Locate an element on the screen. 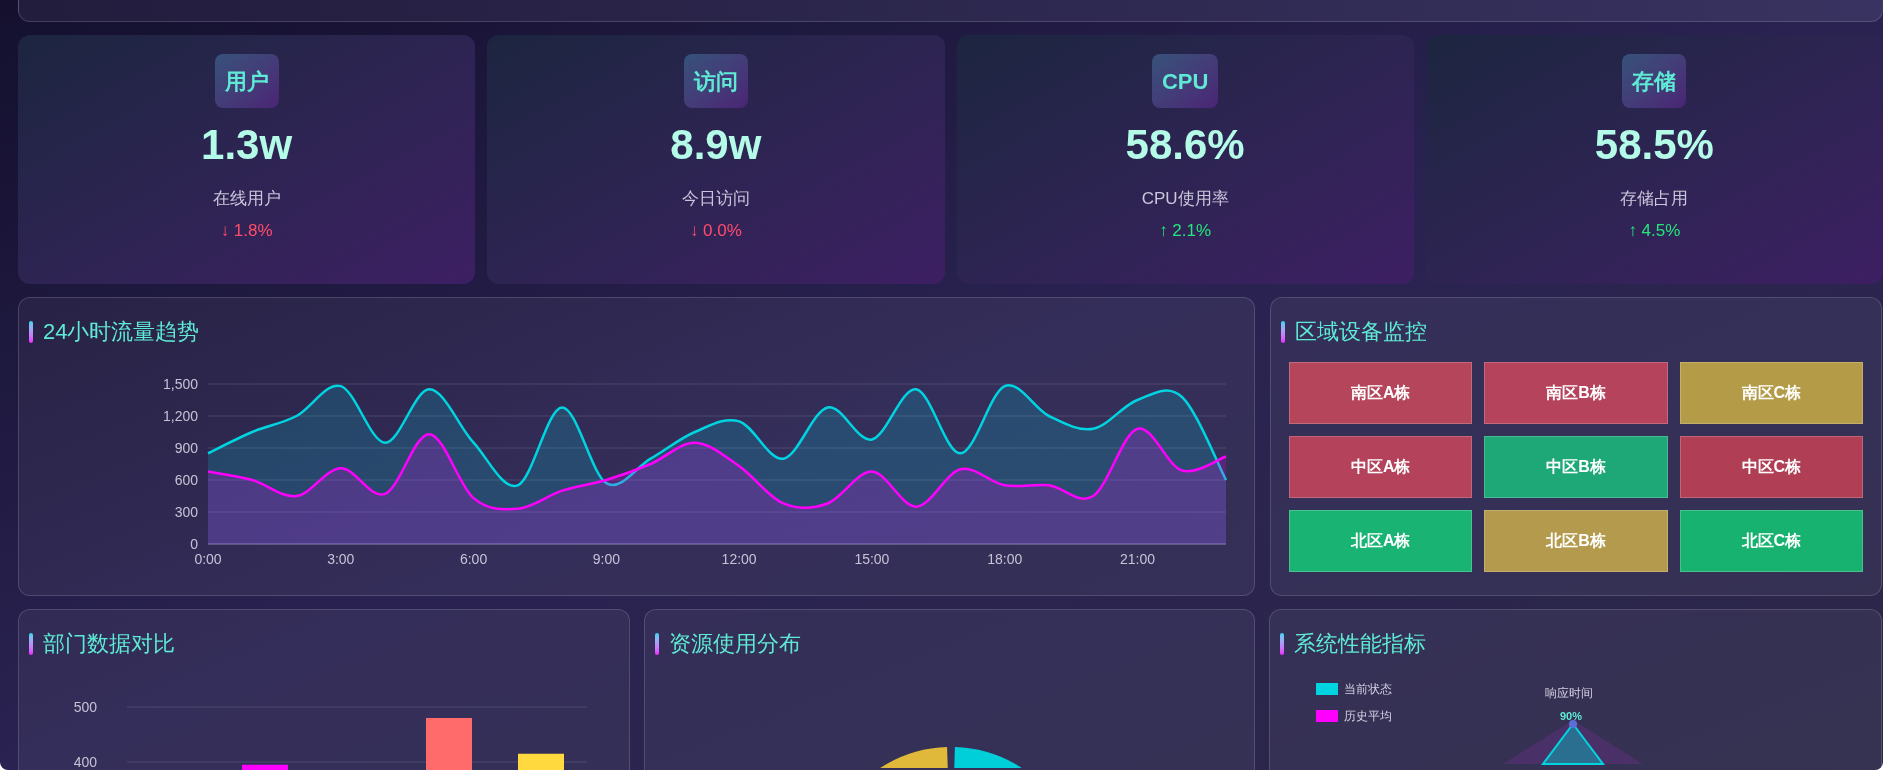 This screenshot has height=775, width=1883. panel-title: 部门数据对比 is located at coordinates (109, 644).